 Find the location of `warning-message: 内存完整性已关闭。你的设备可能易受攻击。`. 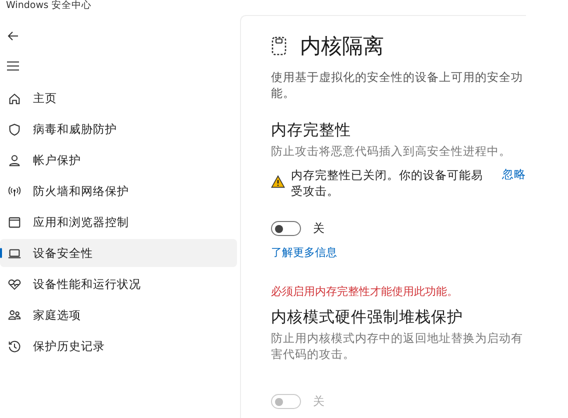

warning-message: 内存完整性已关闭。你的设备可能易受攻击。 is located at coordinates (387, 183).